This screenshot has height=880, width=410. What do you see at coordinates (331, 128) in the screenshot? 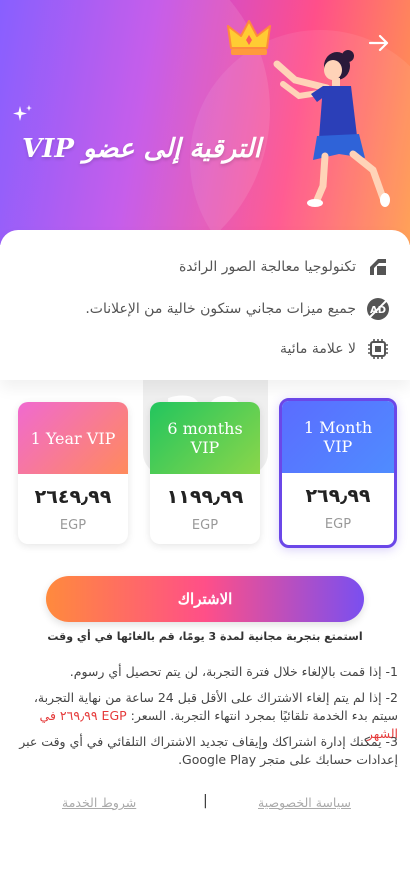
I see `jumping-girl-illustration` at bounding box center [331, 128].